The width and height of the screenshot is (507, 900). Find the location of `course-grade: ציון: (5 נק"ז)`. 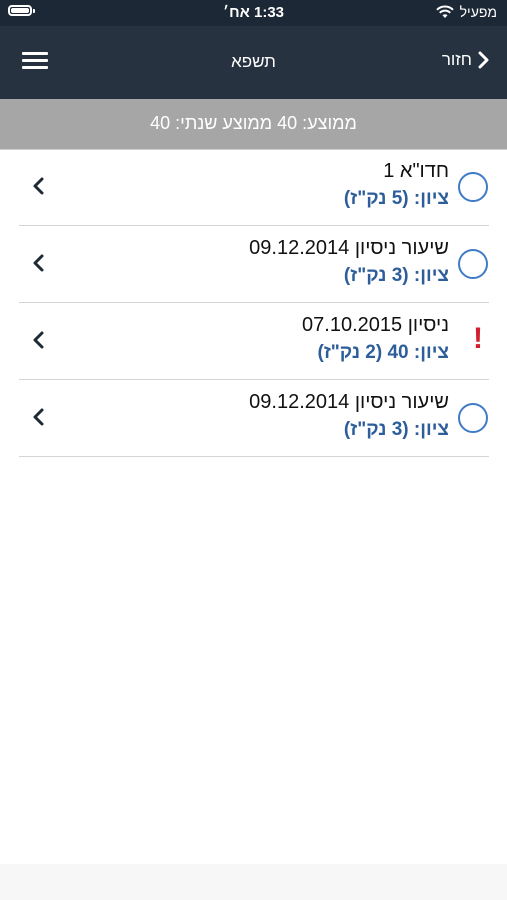

course-grade: ציון: (5 נק"ז) is located at coordinates (396, 198).